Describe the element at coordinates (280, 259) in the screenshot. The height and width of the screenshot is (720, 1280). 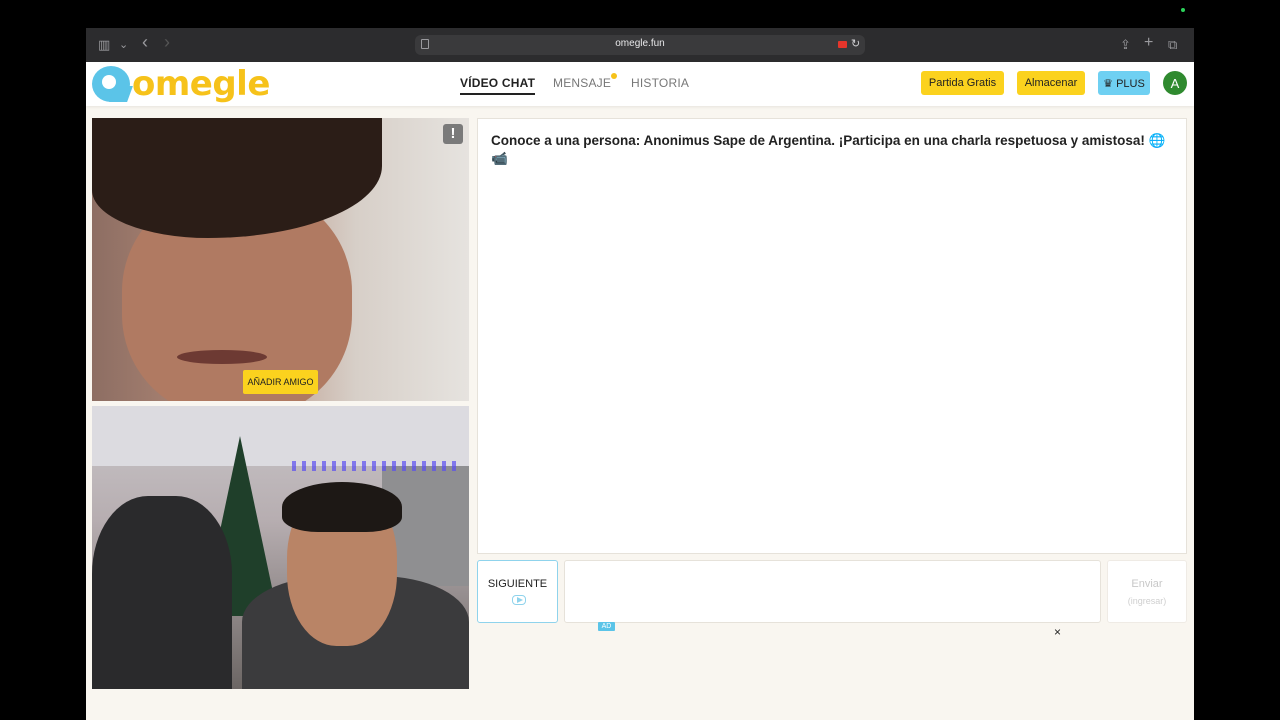
I see `stranger-video: ! AÑADIR AMIGO` at that location.